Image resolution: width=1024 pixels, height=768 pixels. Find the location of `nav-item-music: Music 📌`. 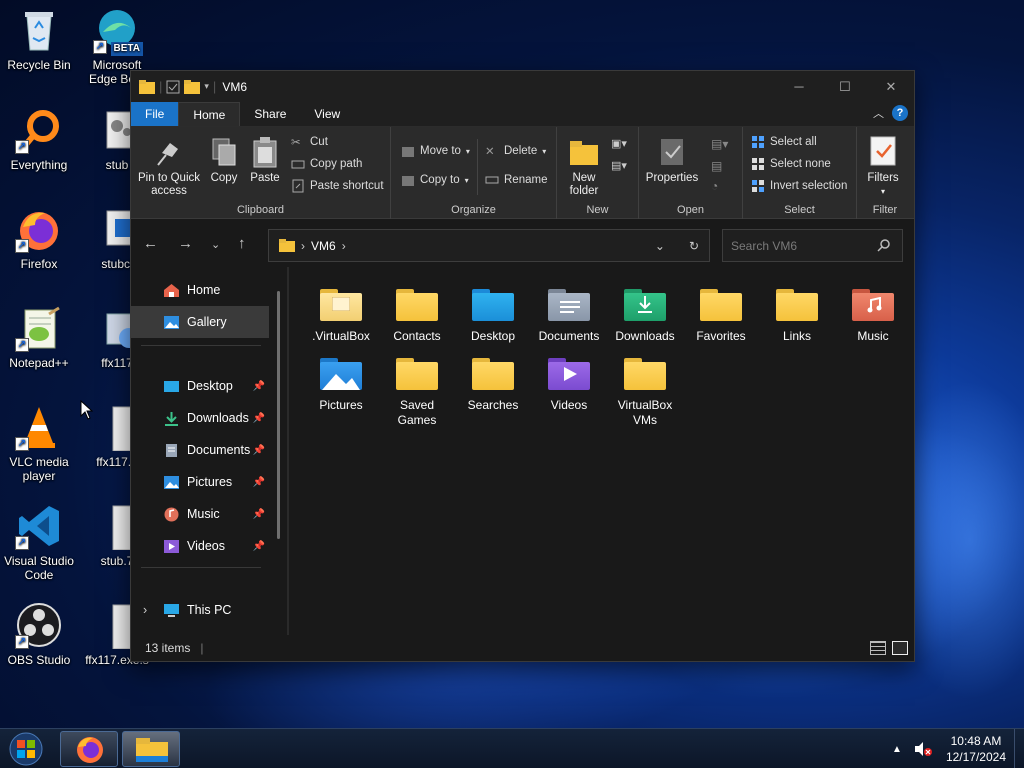

nav-item-music: Music 📌 is located at coordinates (200, 514).